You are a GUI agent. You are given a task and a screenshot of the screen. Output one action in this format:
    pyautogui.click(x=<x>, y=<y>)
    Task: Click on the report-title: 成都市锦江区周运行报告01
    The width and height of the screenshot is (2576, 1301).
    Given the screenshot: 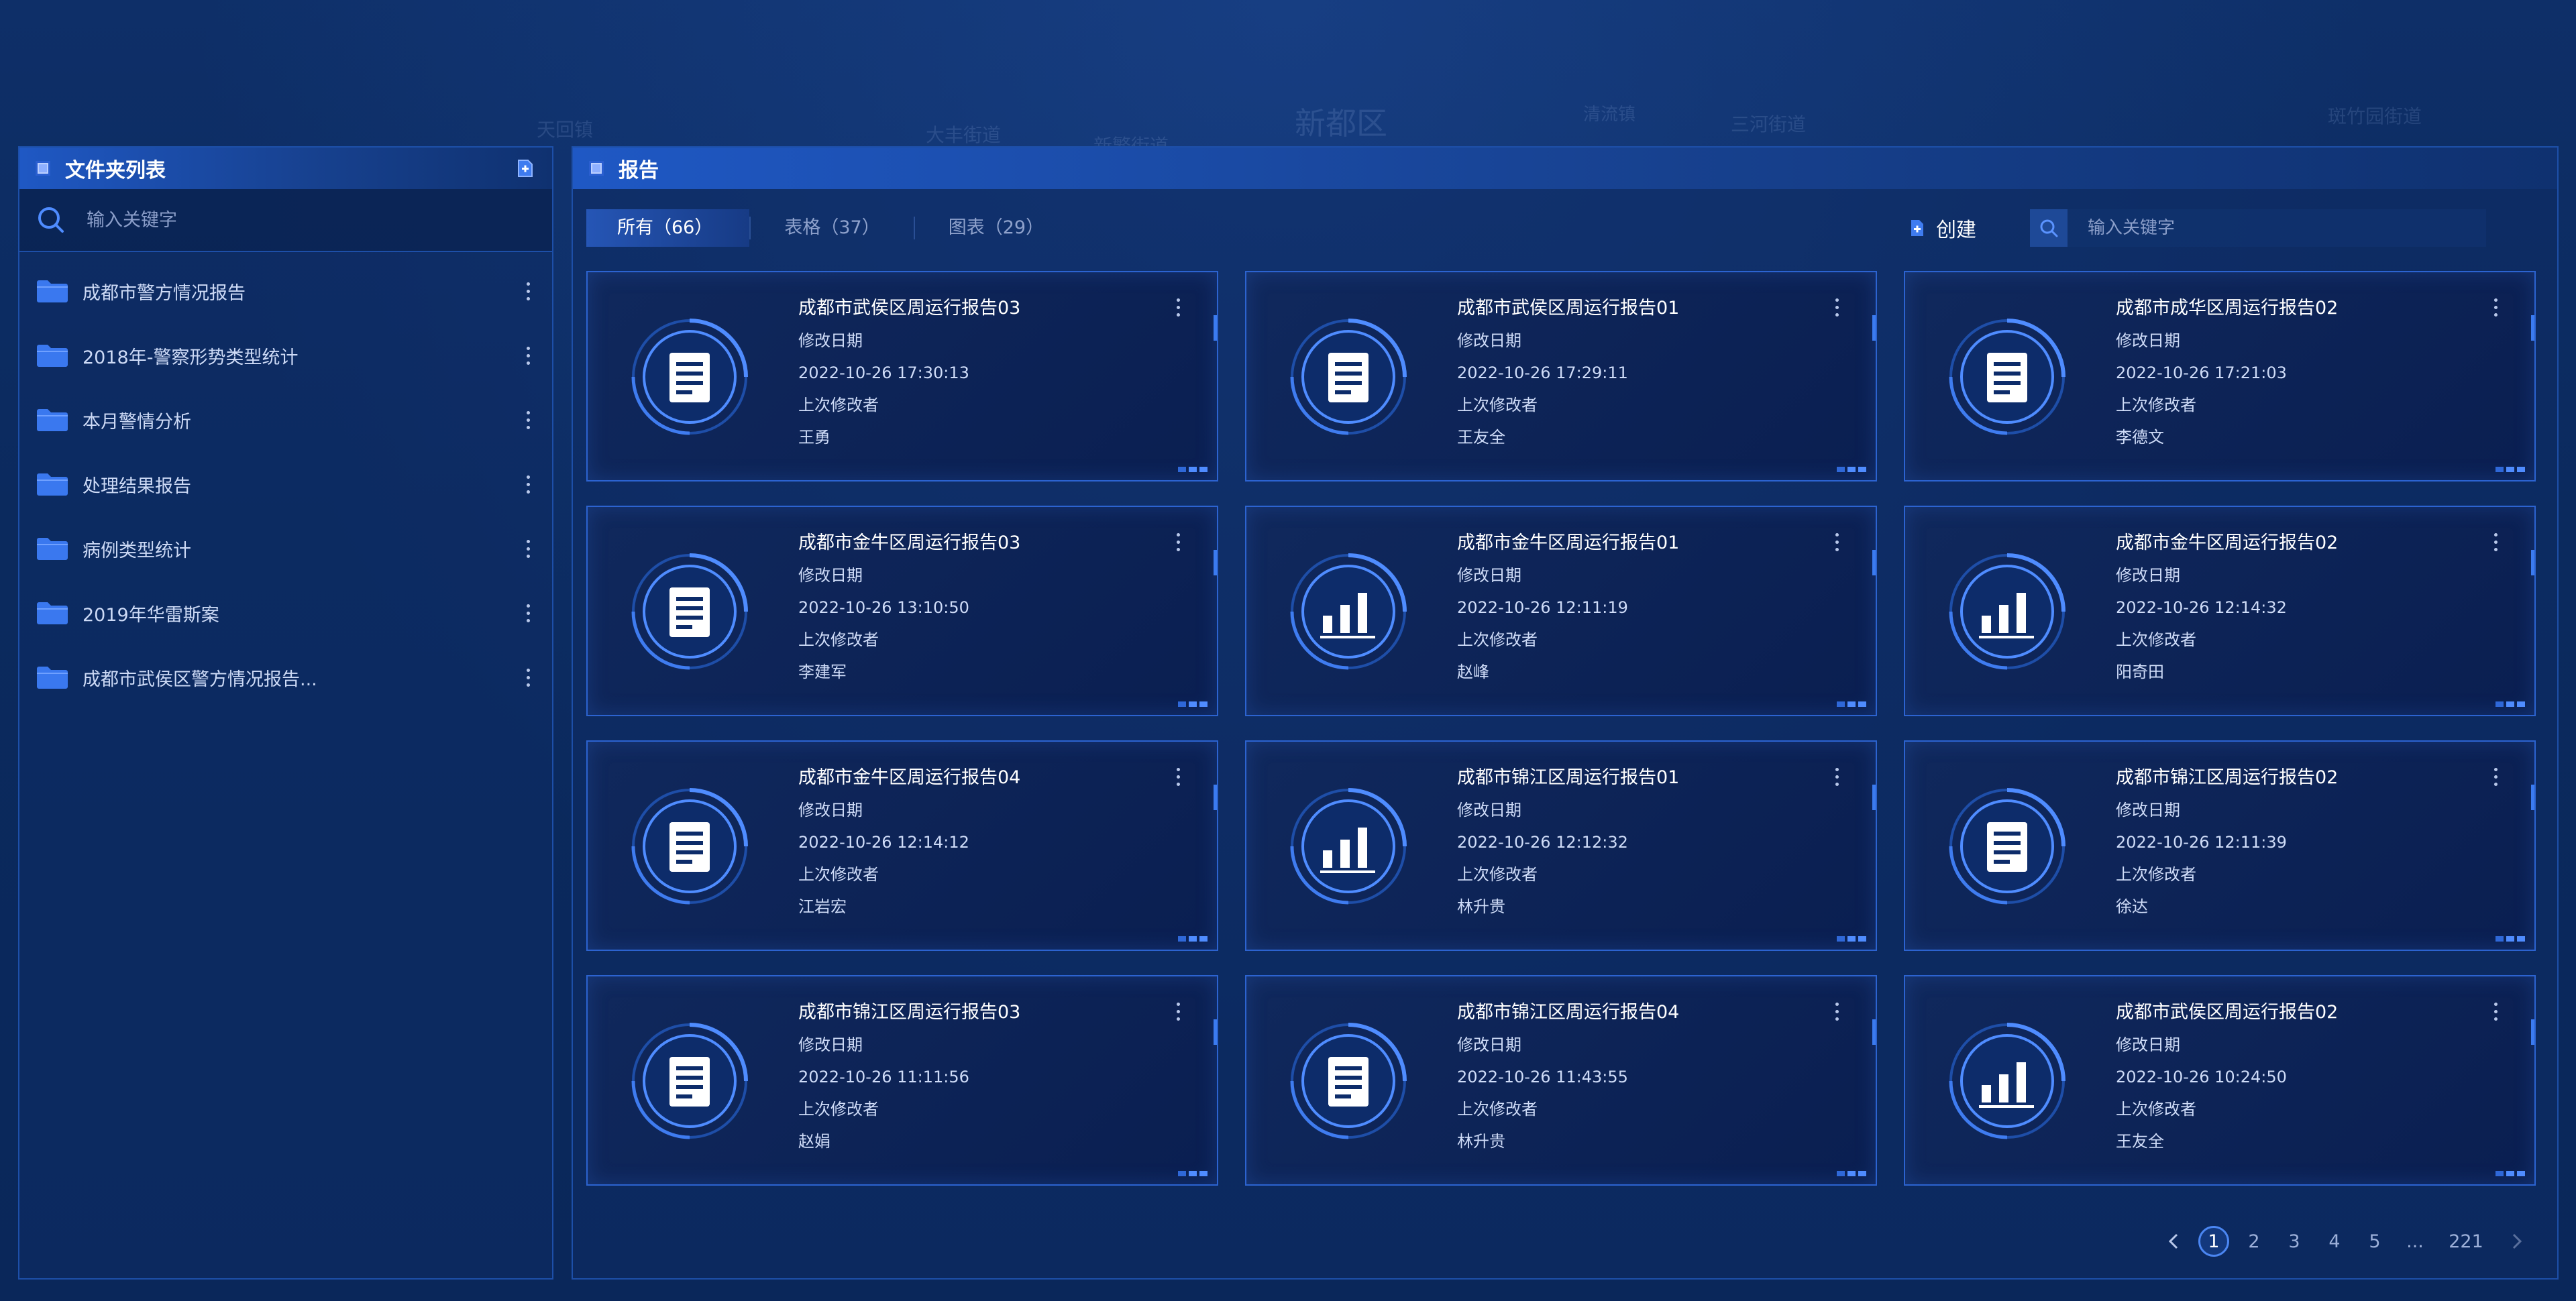 What is the action you would take?
    pyautogui.click(x=1568, y=777)
    